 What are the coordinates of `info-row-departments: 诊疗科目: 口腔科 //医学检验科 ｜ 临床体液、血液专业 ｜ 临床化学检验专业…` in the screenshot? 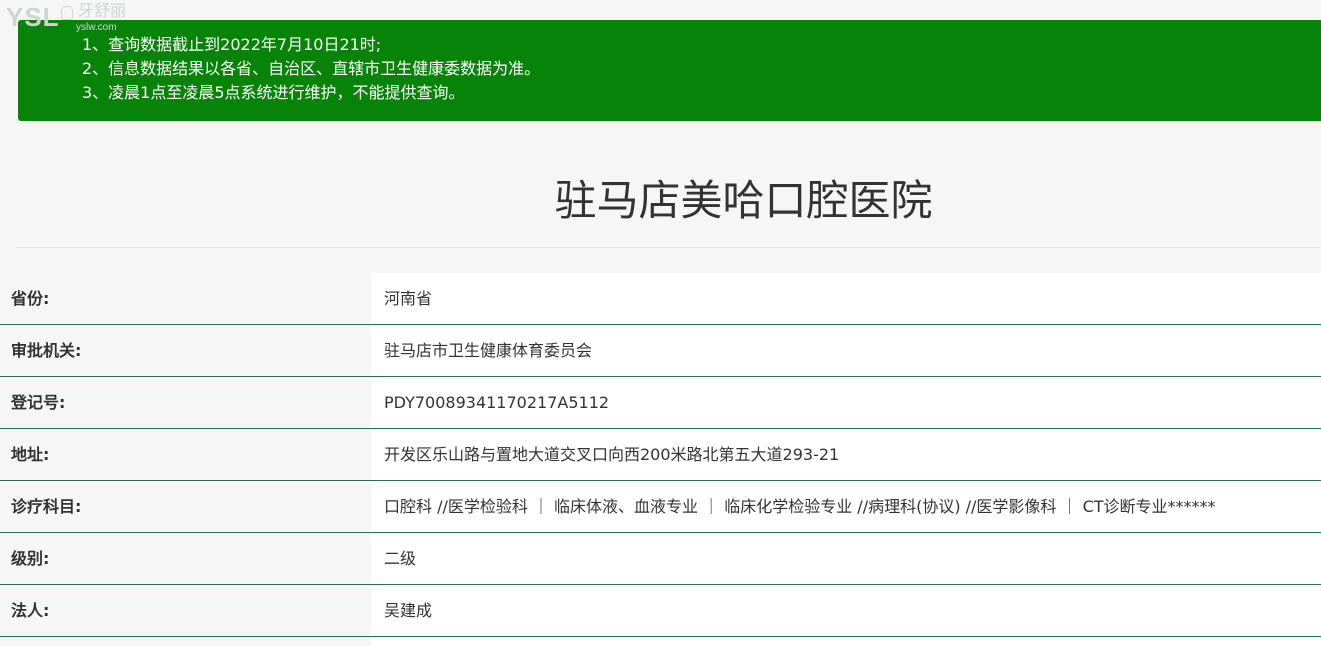 It's located at (660, 507).